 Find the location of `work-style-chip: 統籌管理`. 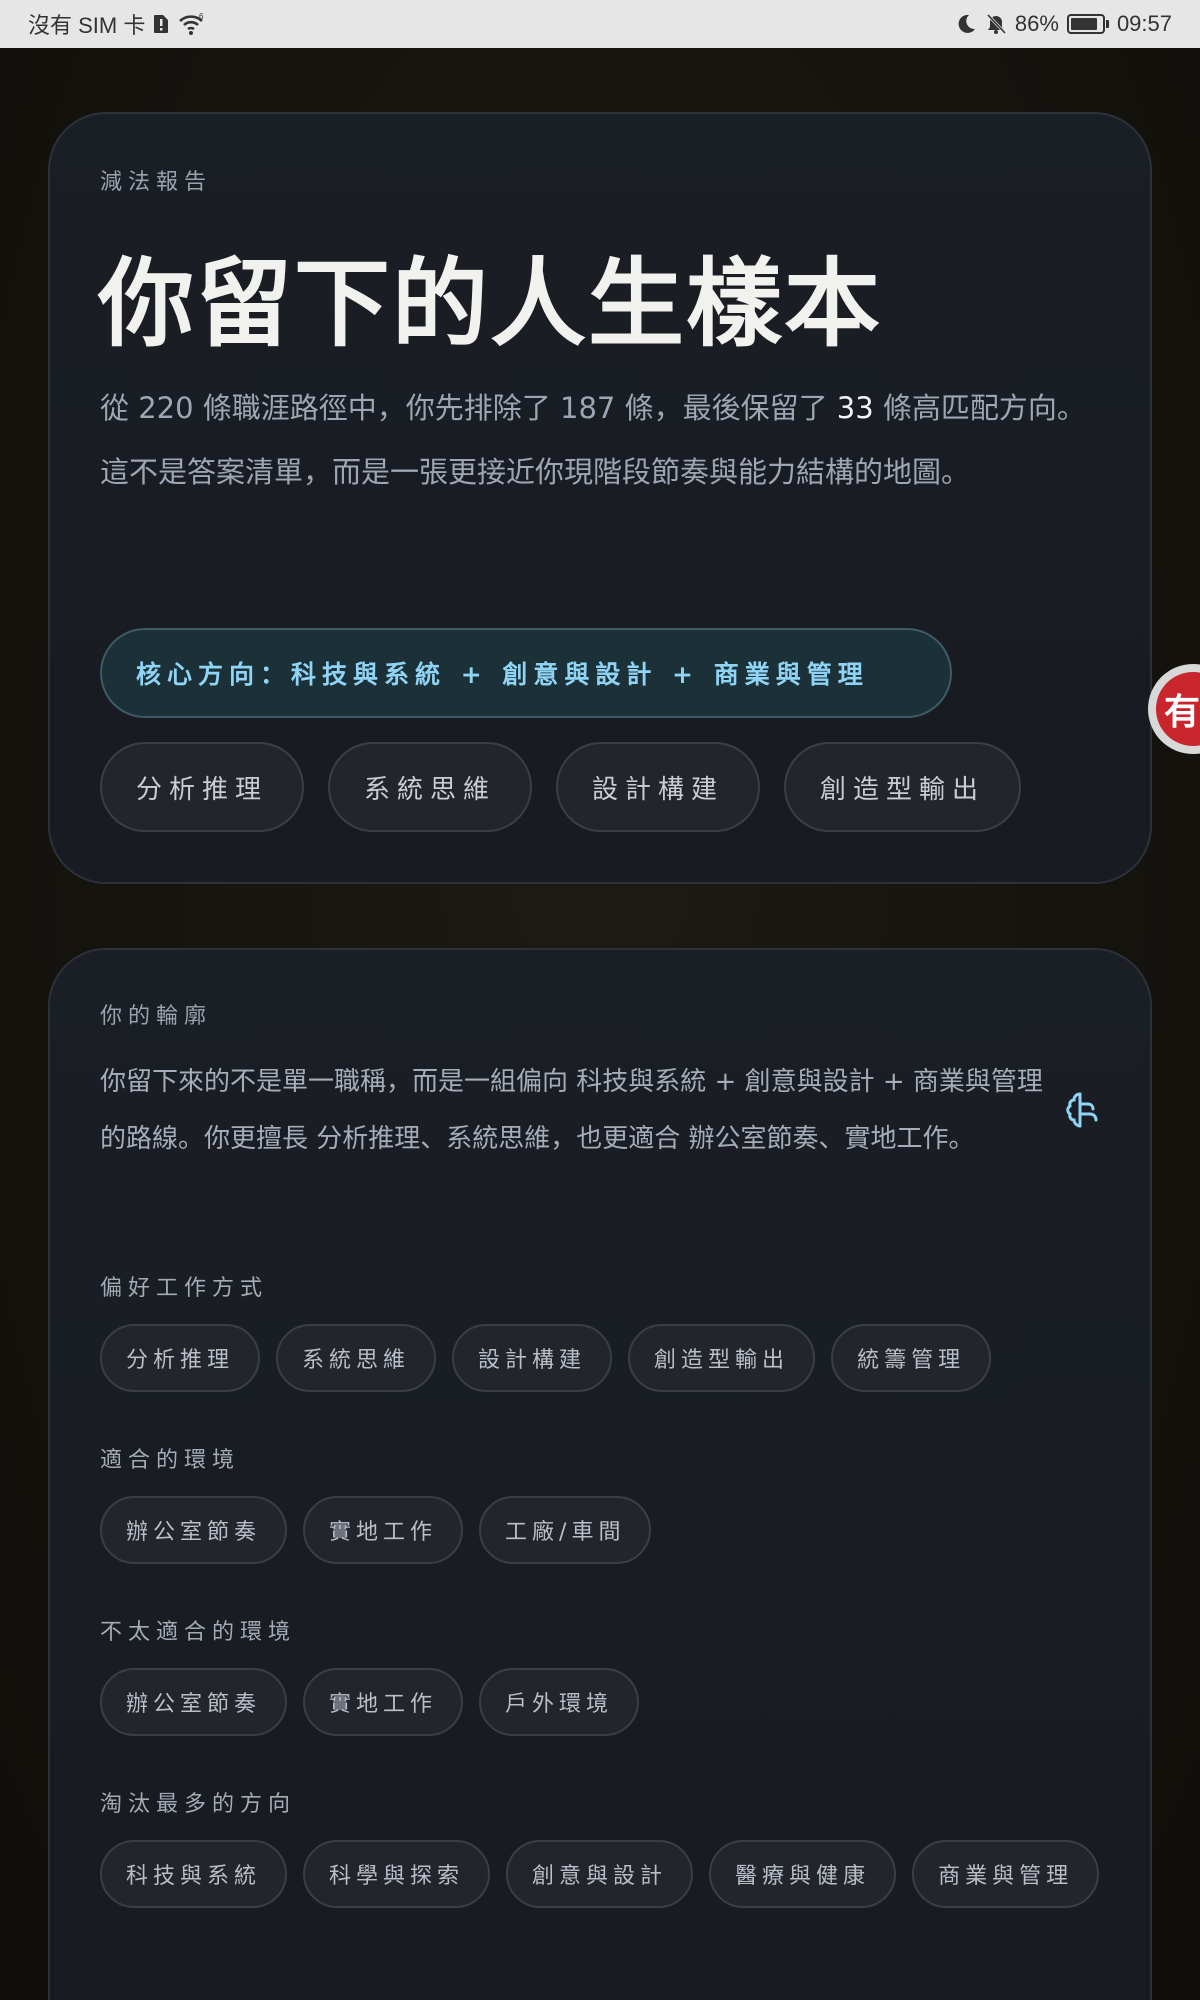

work-style-chip: 統籌管理 is located at coordinates (911, 1358).